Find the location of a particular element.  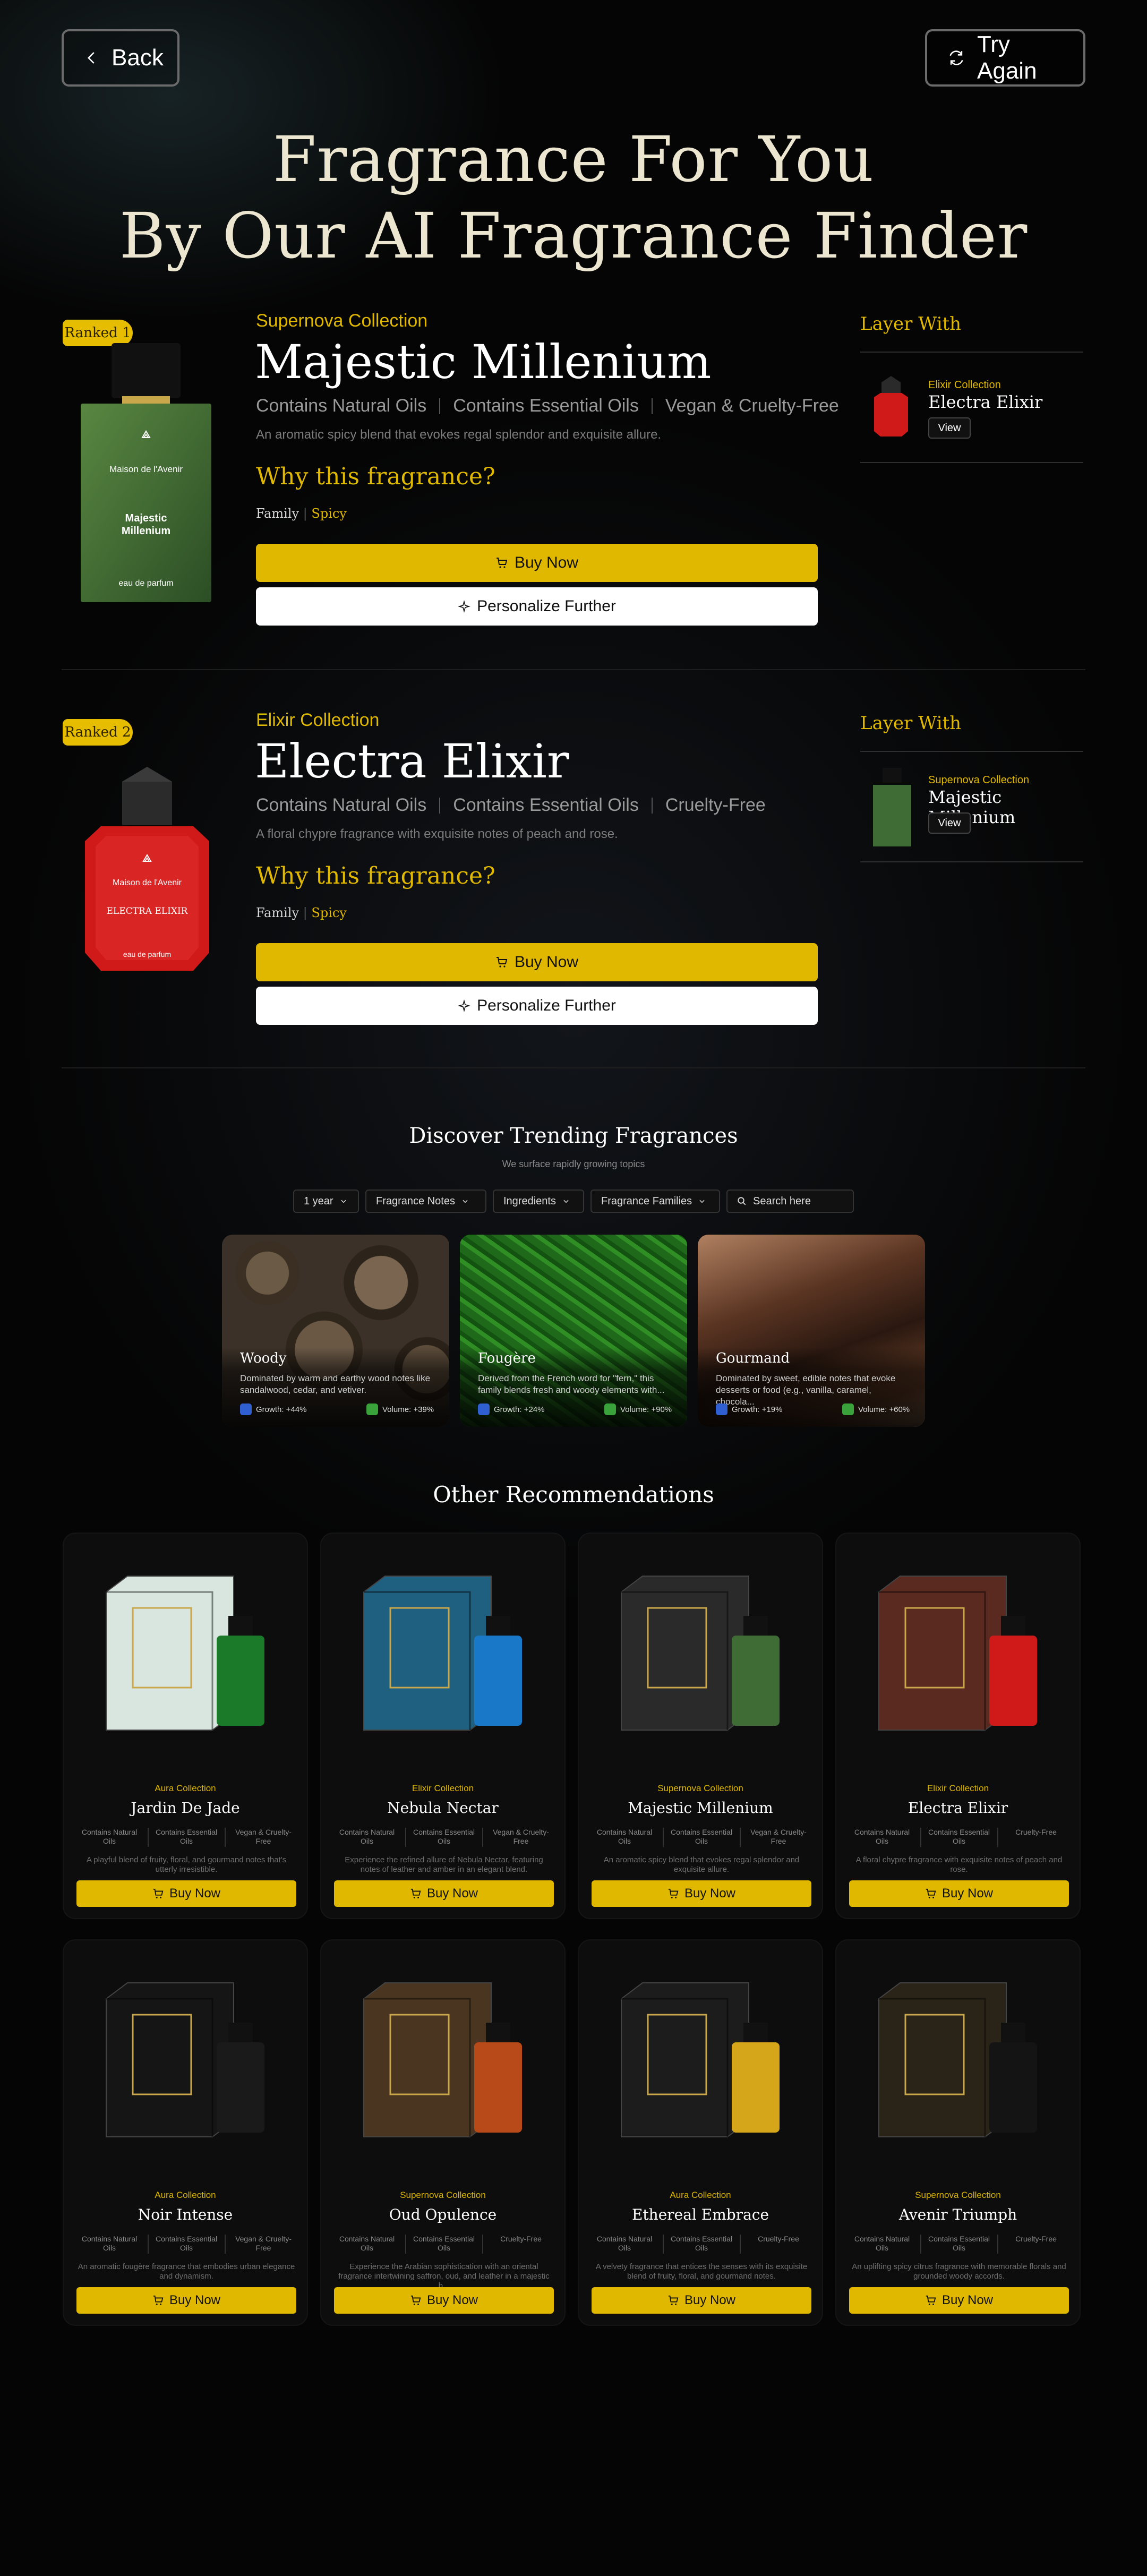

growth-value: Growth: +19% is located at coordinates (758, 1410).